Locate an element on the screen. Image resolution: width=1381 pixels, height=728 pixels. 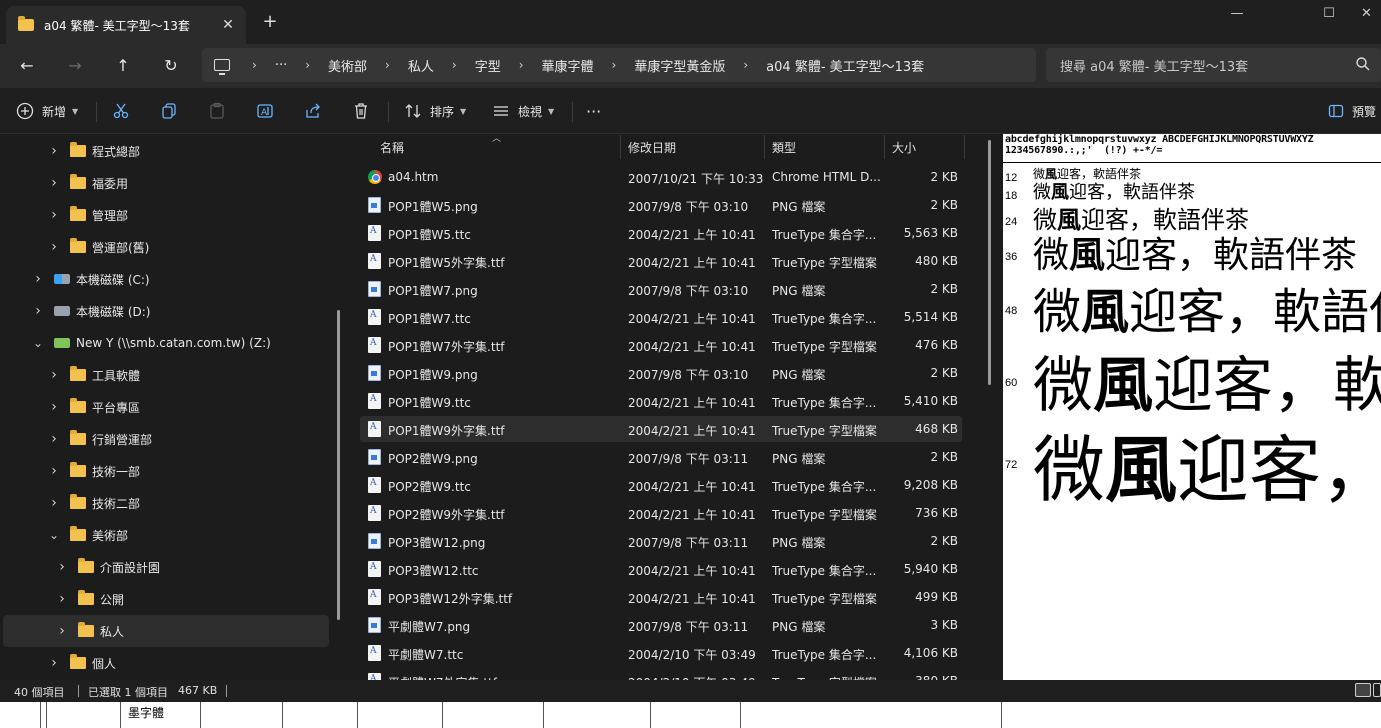
sidebar-item: › 技術二部 is located at coordinates (165, 503).